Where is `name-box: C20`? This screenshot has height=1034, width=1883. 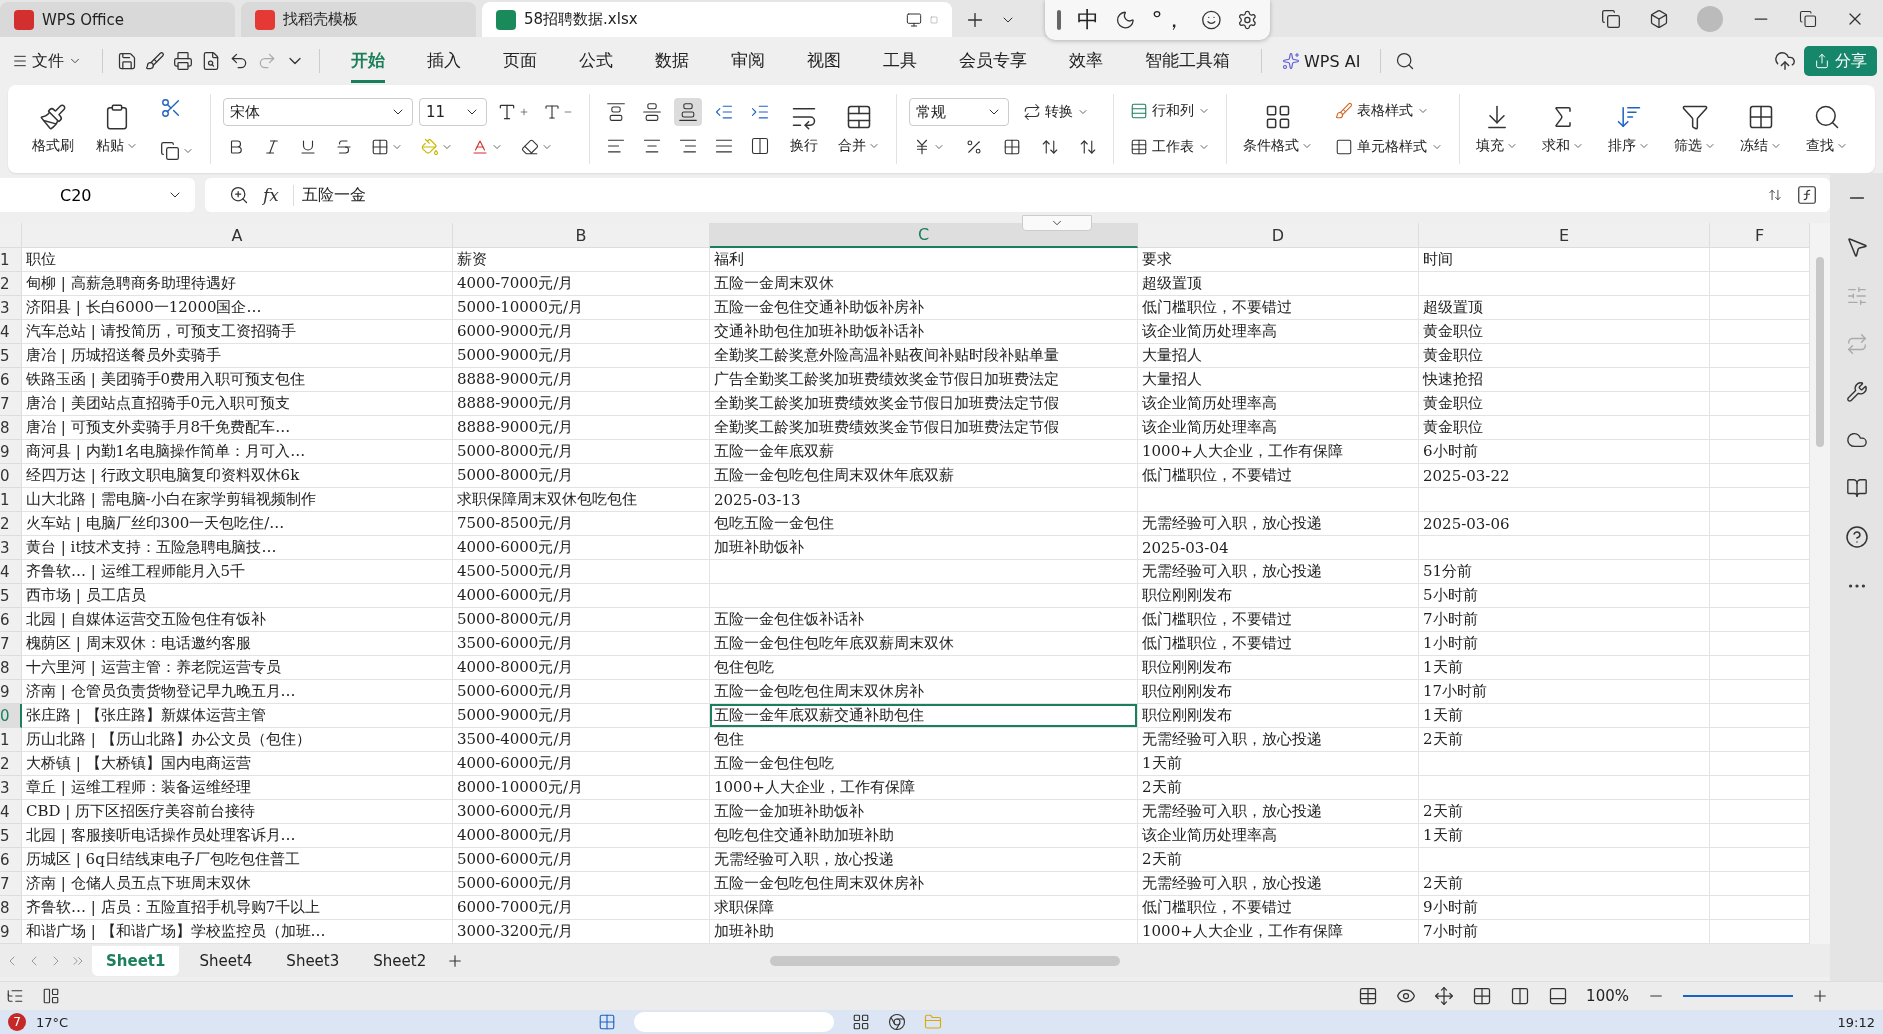 name-box: C20 is located at coordinates (97, 195).